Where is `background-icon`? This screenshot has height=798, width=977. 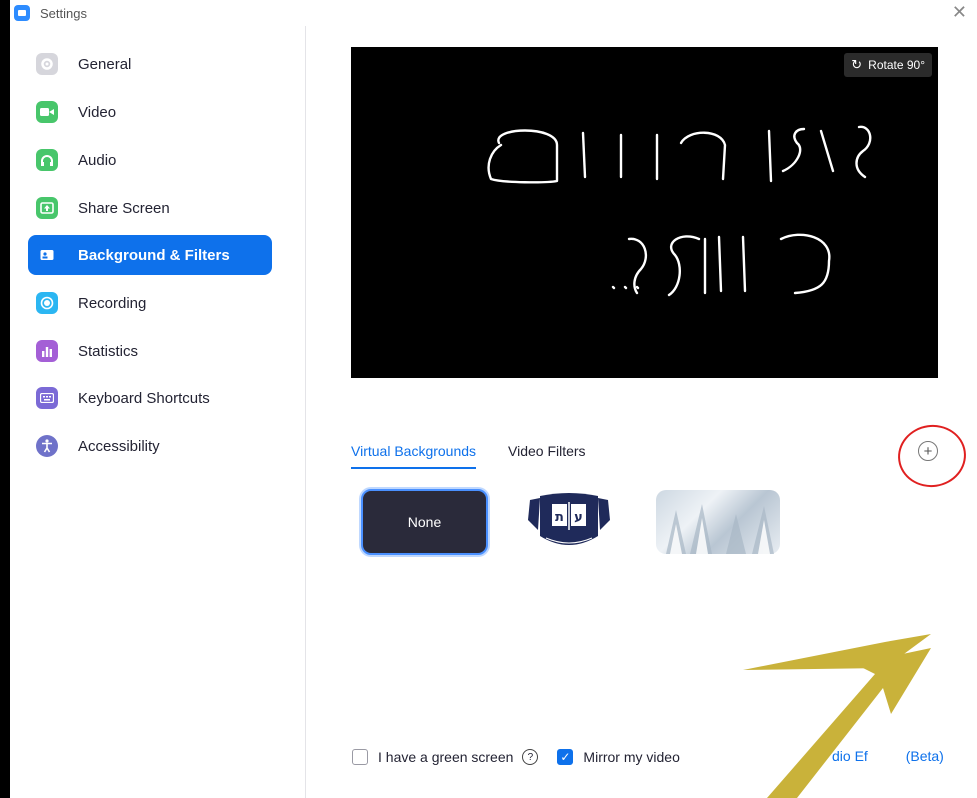 background-icon is located at coordinates (47, 255).